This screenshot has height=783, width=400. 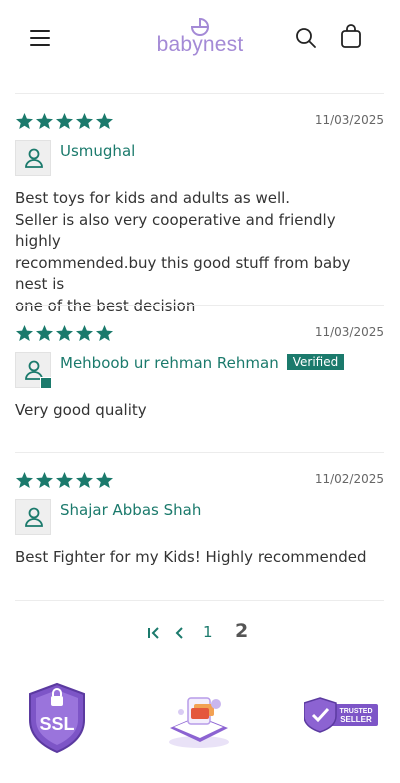 I want to click on secure-payment-illustration, so click(x=199, y=718).